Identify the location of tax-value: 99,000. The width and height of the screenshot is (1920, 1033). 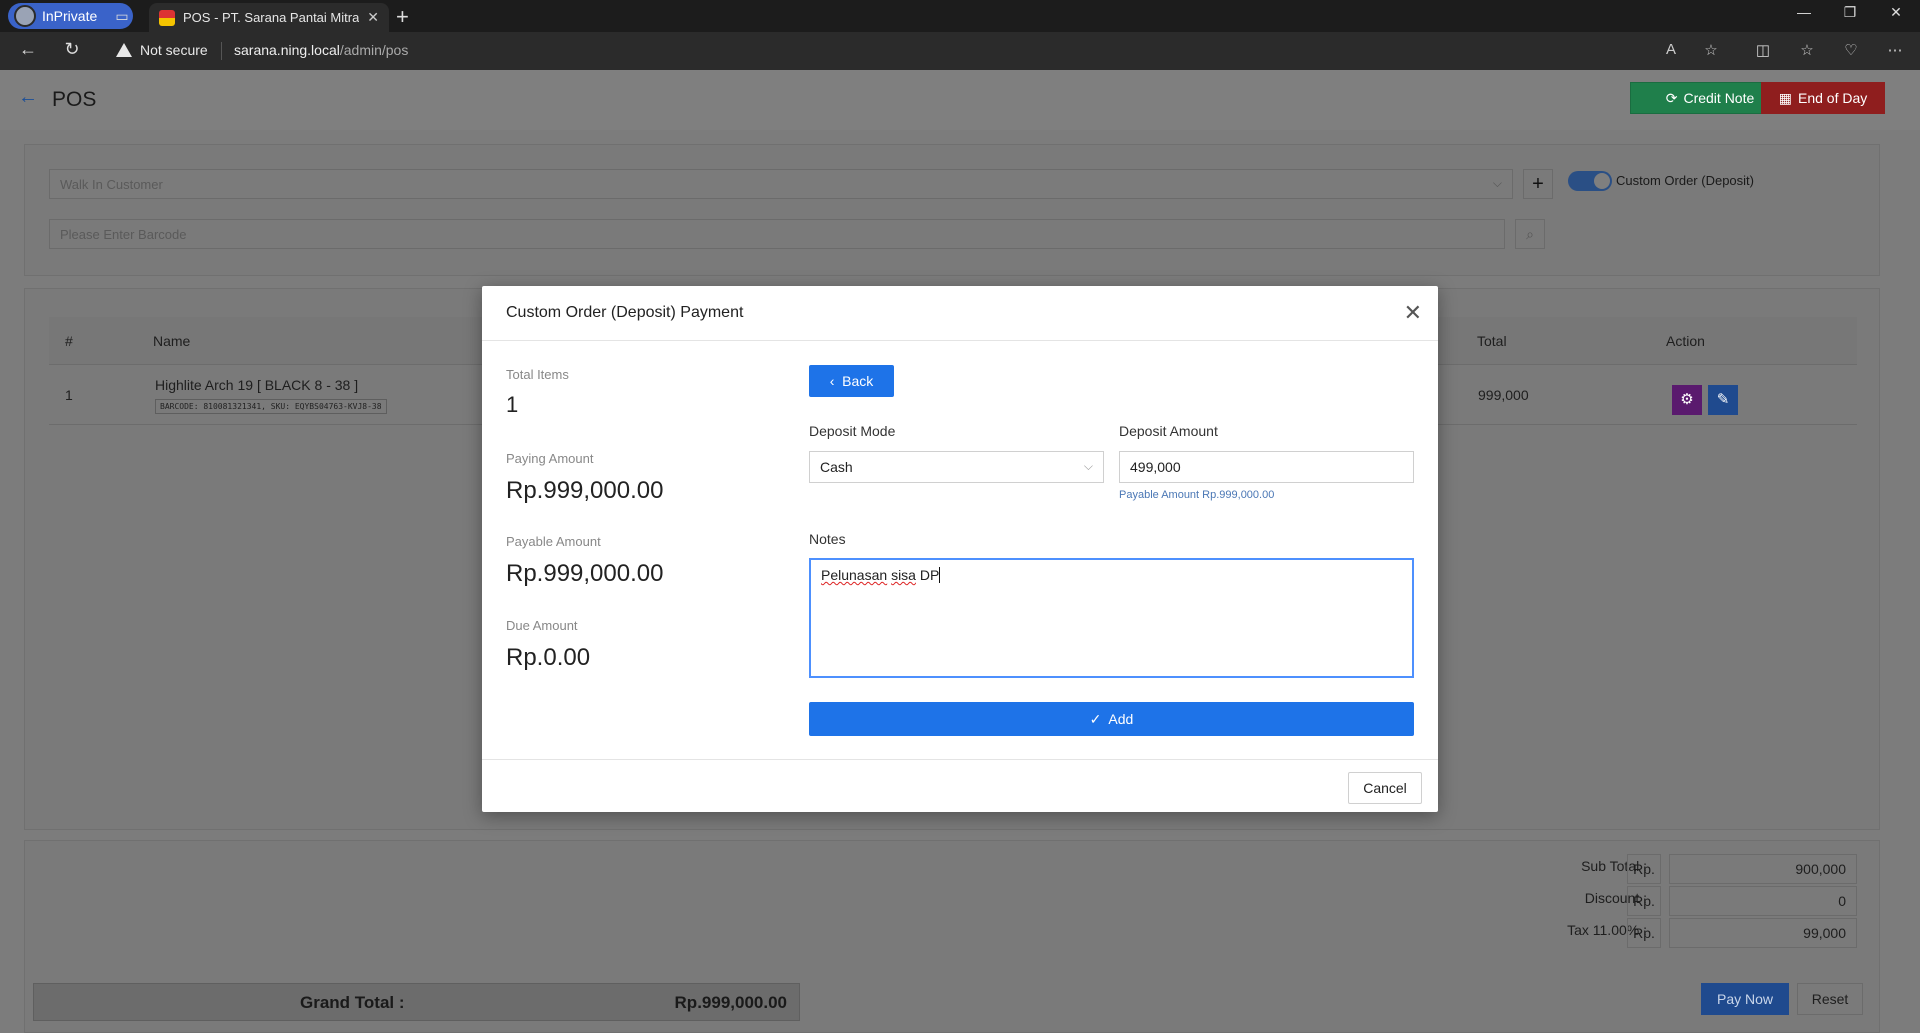
(1763, 933).